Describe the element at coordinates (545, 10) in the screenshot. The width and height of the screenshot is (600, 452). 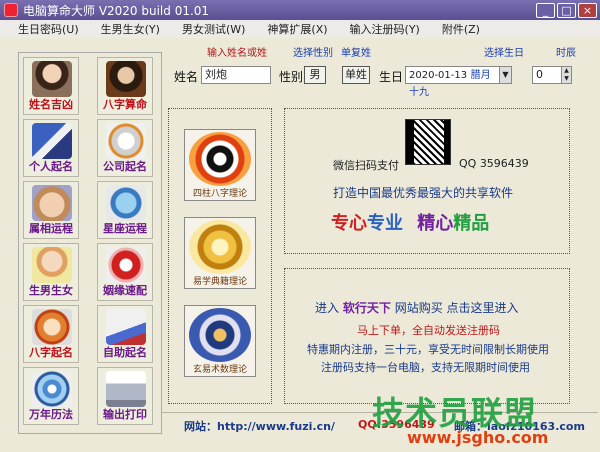
I see `minimize-button: _` at that location.